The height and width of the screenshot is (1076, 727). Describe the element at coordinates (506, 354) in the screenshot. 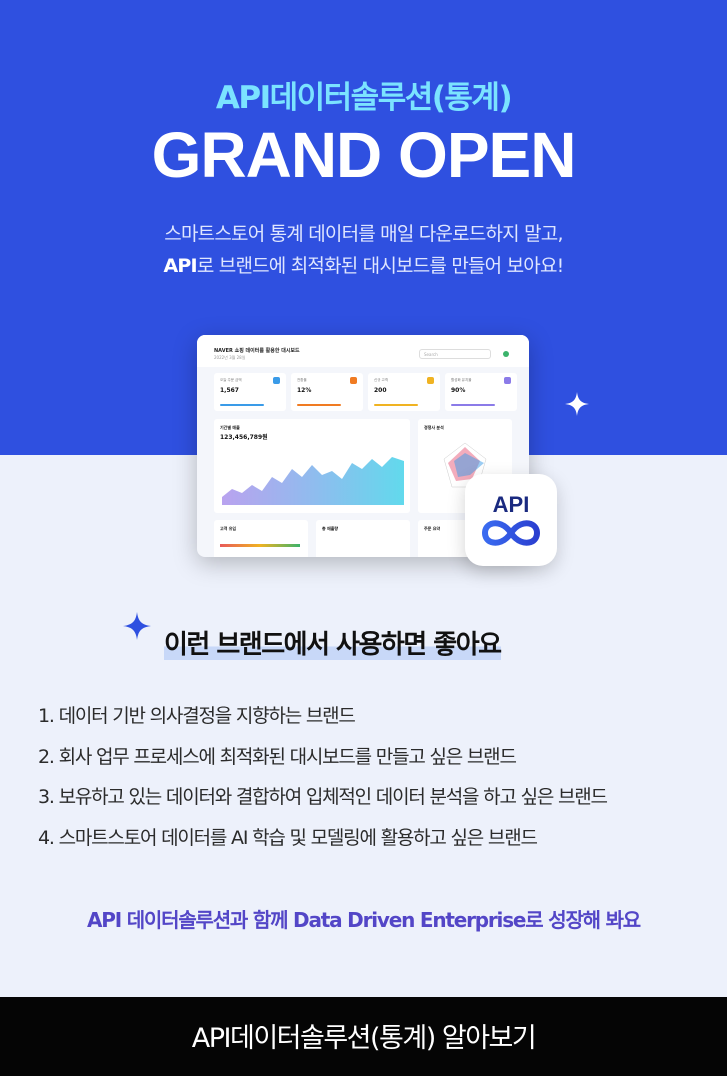

I see `status-dot-icon` at that location.